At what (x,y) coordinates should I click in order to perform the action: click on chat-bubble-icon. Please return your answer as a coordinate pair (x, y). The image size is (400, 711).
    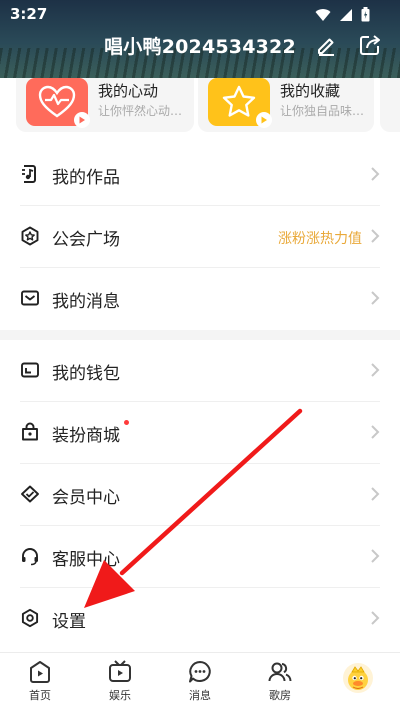
    Looking at the image, I should click on (200, 672).